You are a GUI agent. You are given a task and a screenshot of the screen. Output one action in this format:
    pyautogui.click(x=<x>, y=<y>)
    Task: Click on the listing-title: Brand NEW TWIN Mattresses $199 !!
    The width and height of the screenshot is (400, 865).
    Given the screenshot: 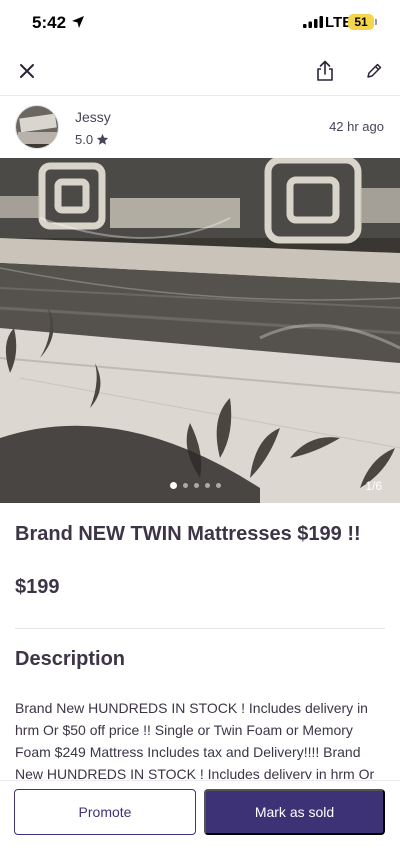 What is the action you would take?
    pyautogui.click(x=188, y=534)
    